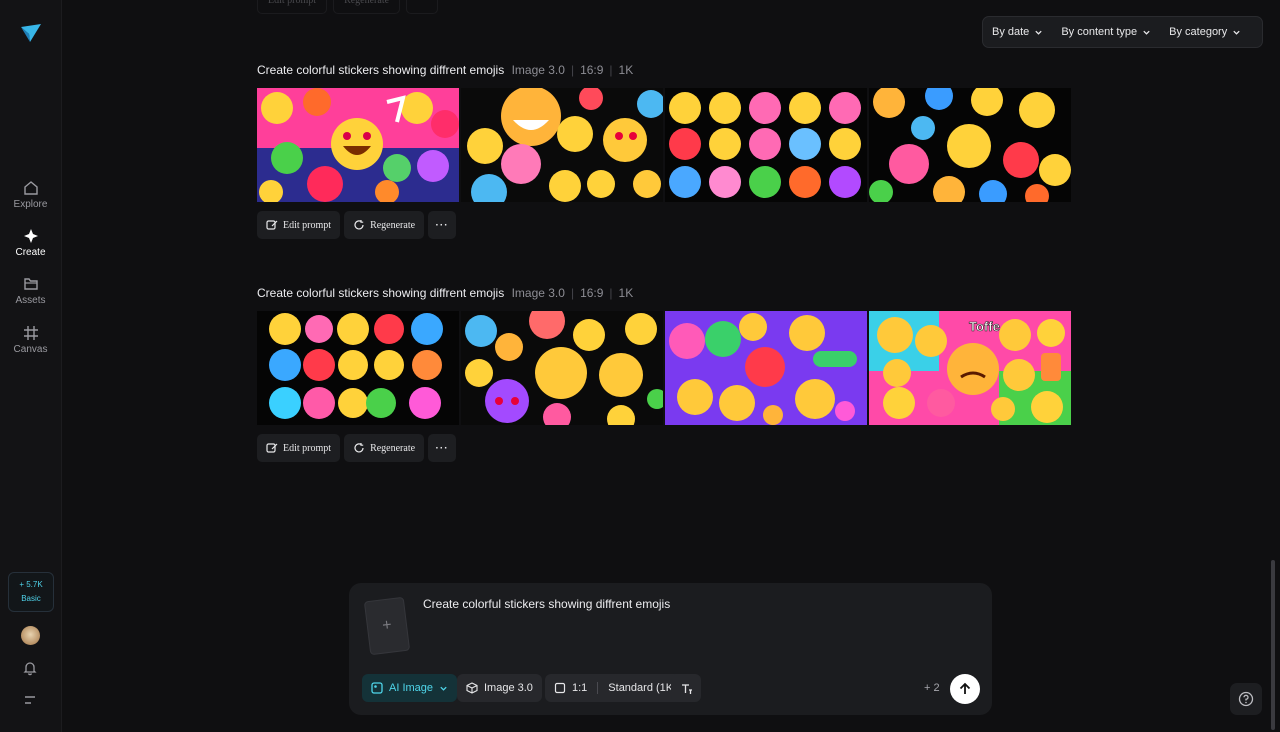 The height and width of the screenshot is (732, 1280). I want to click on folder-icon, so click(30, 284).